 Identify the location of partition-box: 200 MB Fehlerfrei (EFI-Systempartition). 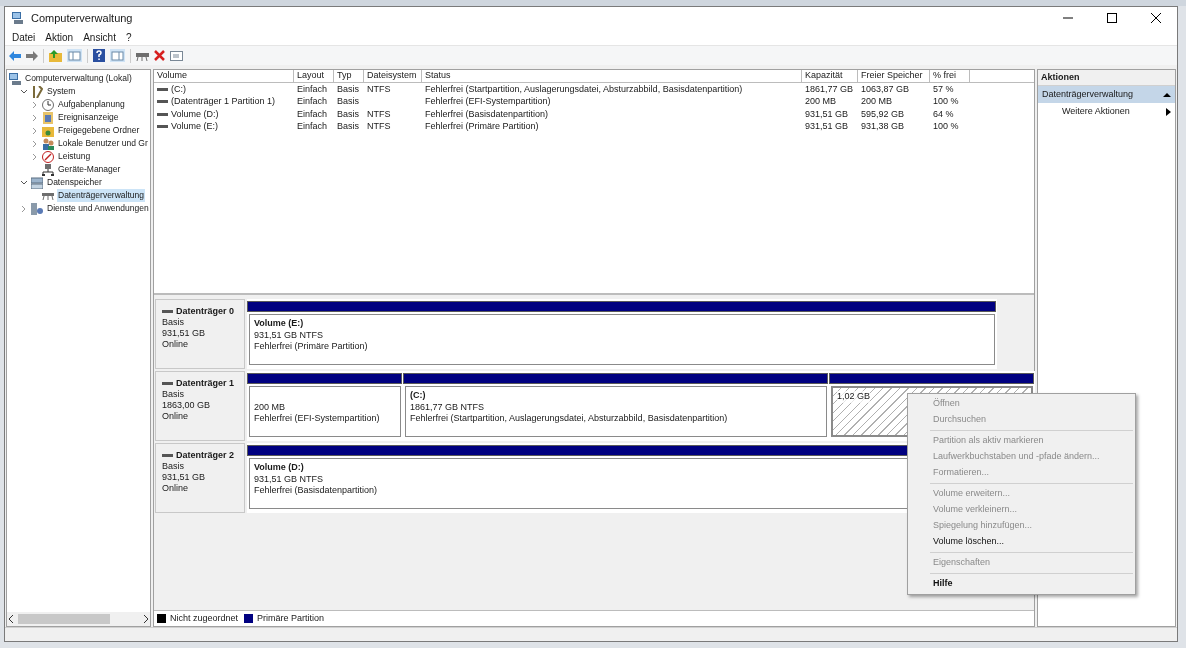
(325, 411).